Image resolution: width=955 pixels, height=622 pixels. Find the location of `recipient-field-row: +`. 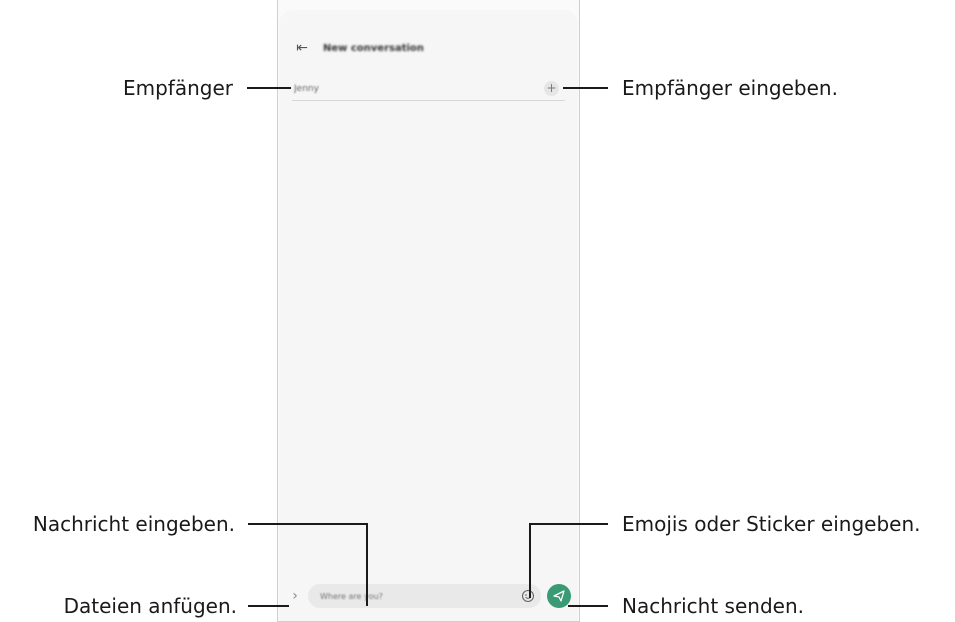

recipient-field-row: + is located at coordinates (428, 89).